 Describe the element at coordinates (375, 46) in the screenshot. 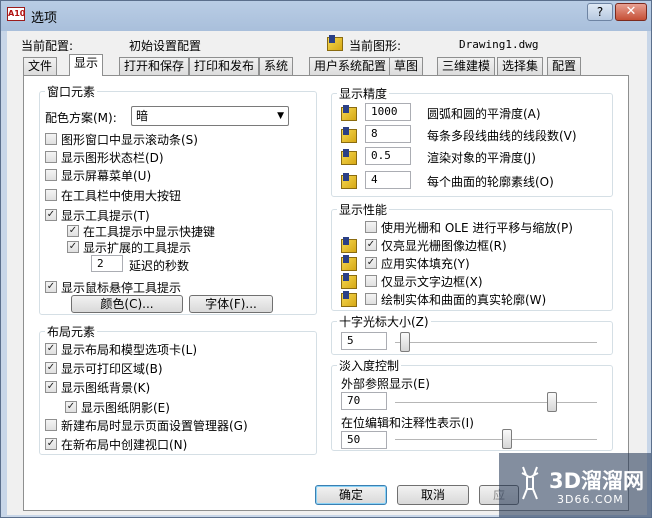

I see `current-drawing-label: 当前图形:` at that location.